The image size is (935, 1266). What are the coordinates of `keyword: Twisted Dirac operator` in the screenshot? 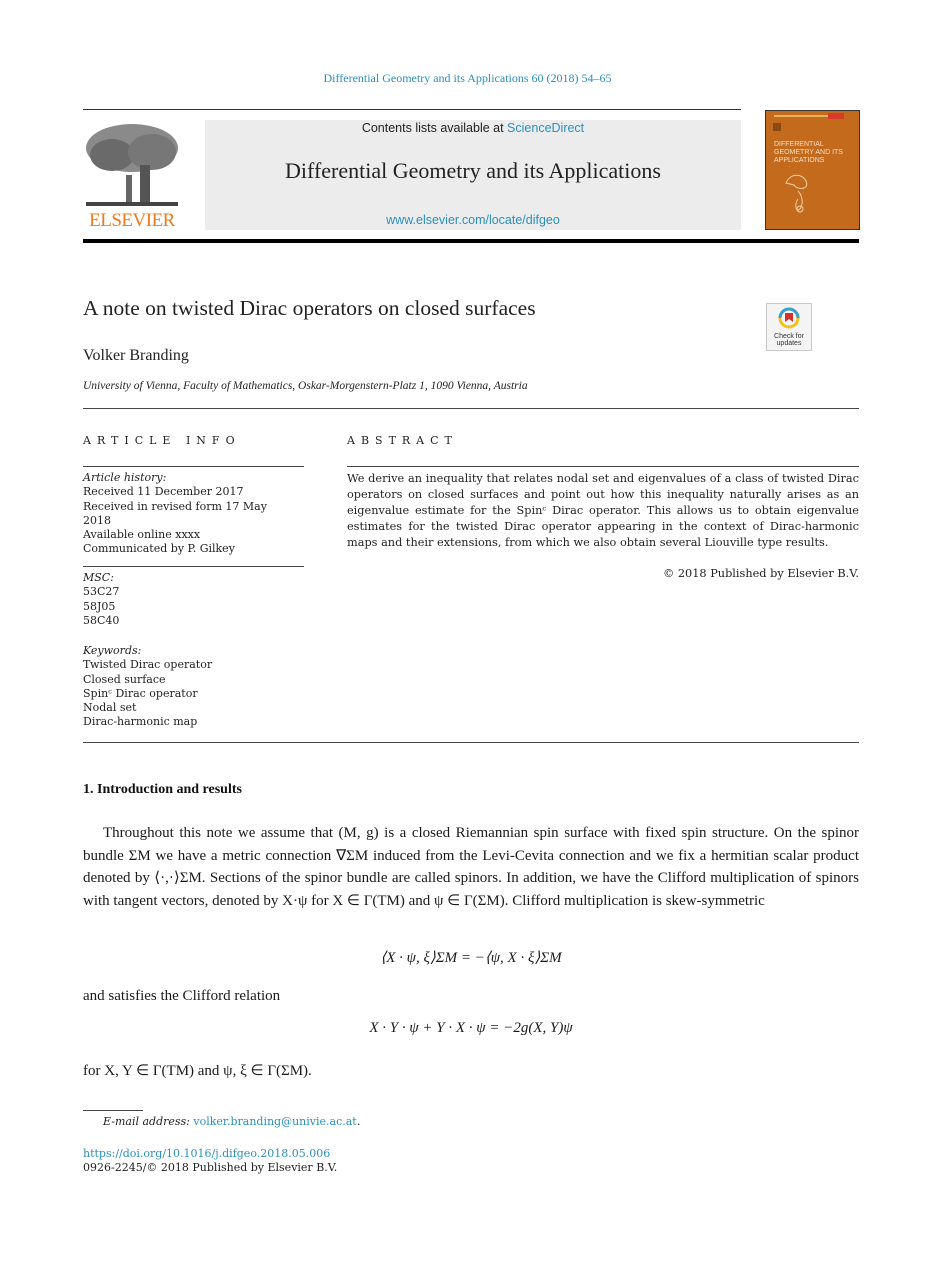 It's located at (148, 665).